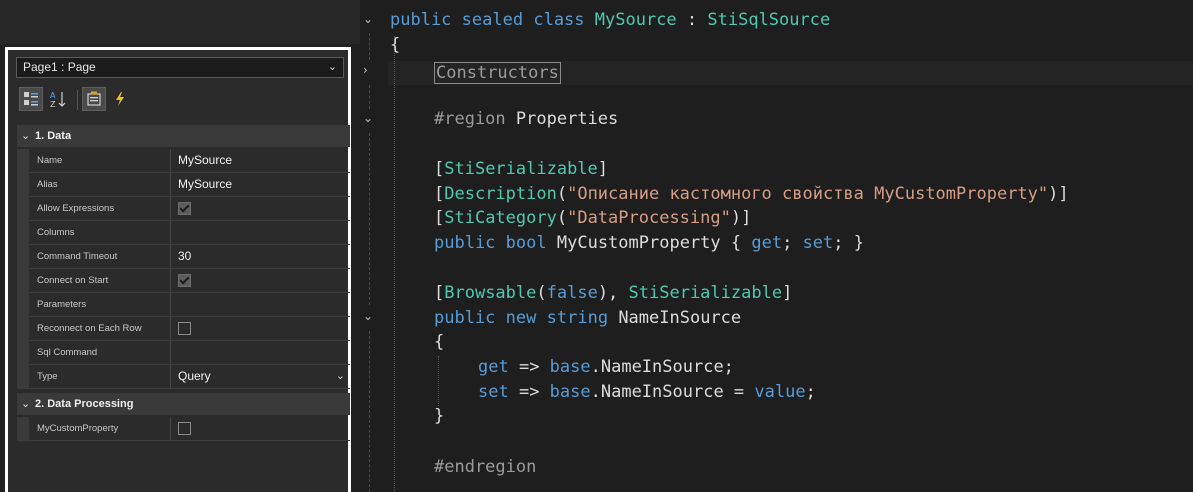  I want to click on type-dropdown: Query ⌄, so click(261, 376).